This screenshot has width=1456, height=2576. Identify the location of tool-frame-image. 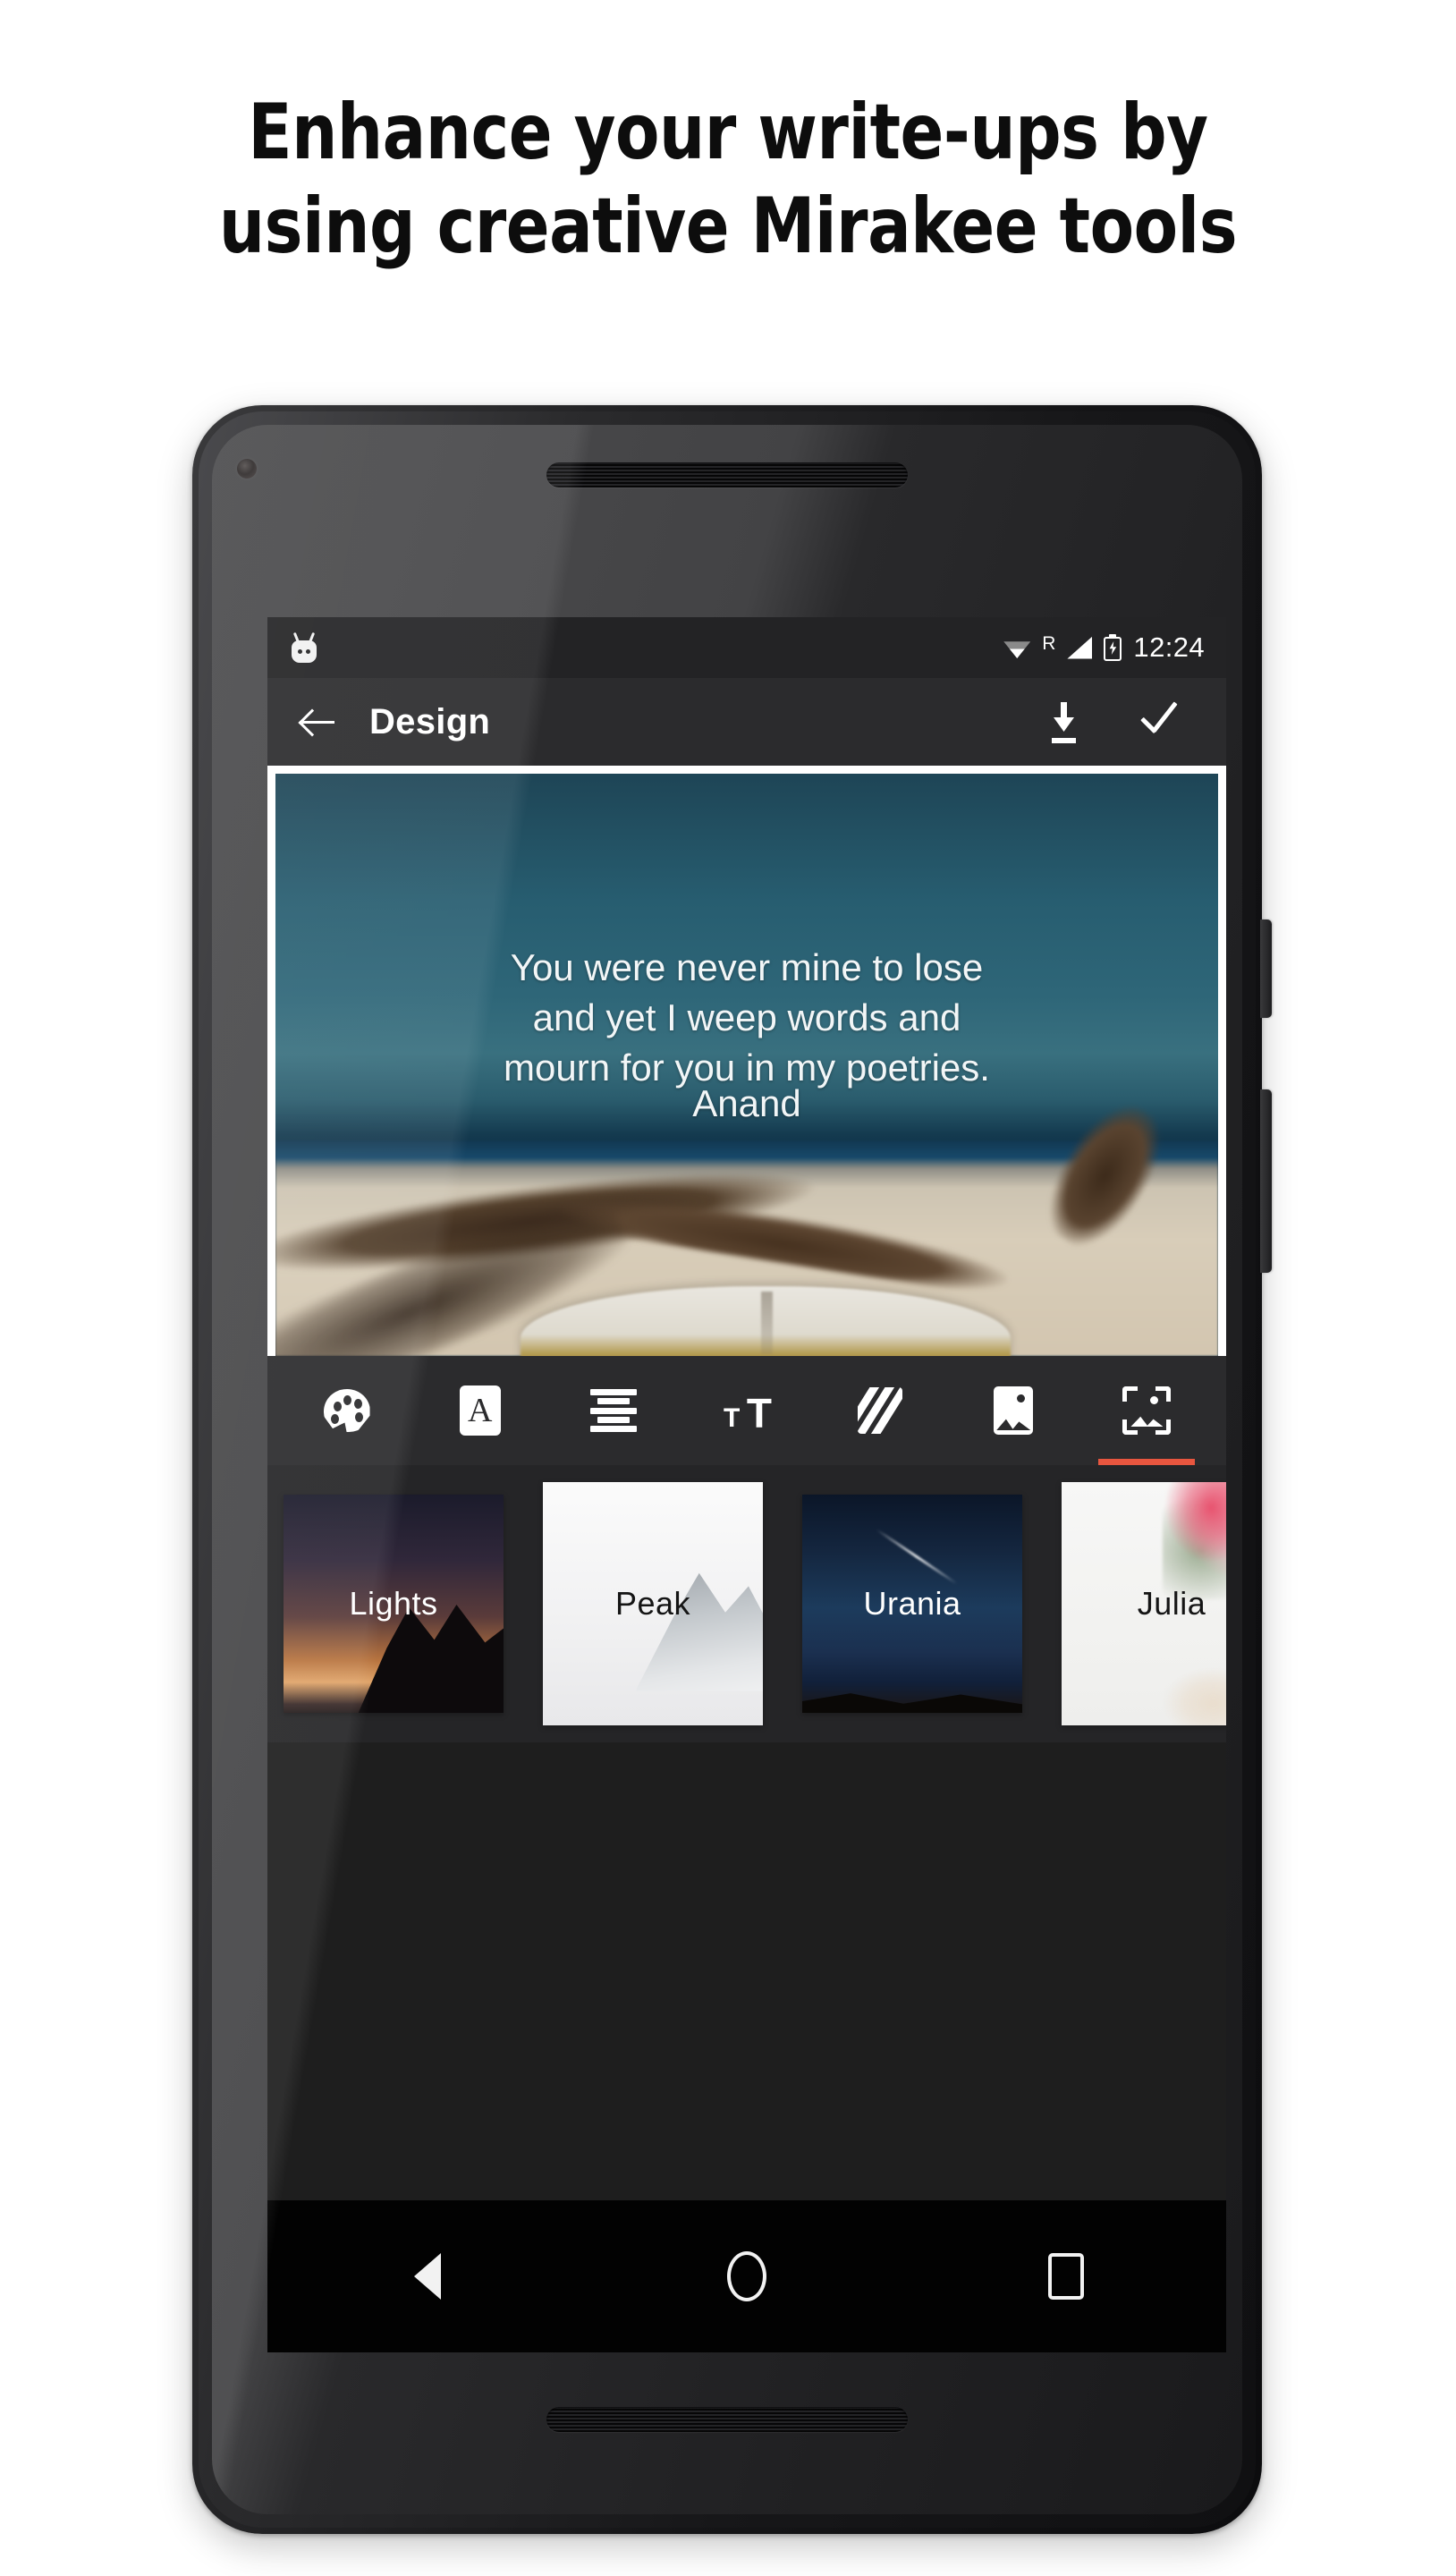
(1147, 1410).